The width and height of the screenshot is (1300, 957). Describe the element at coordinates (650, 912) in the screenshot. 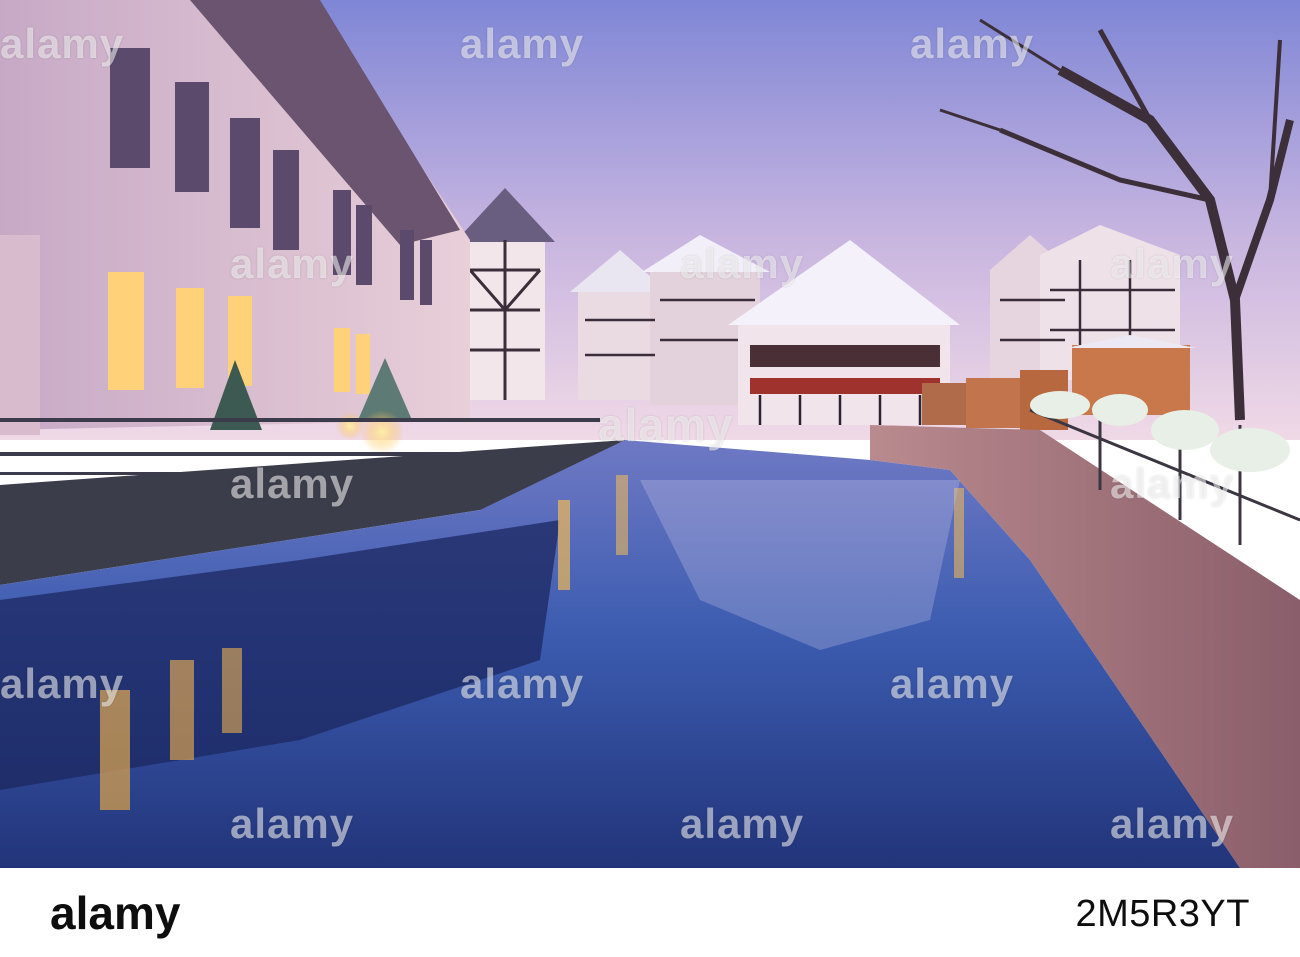

I see `footer-bar: alamy 2M5R3YT` at that location.